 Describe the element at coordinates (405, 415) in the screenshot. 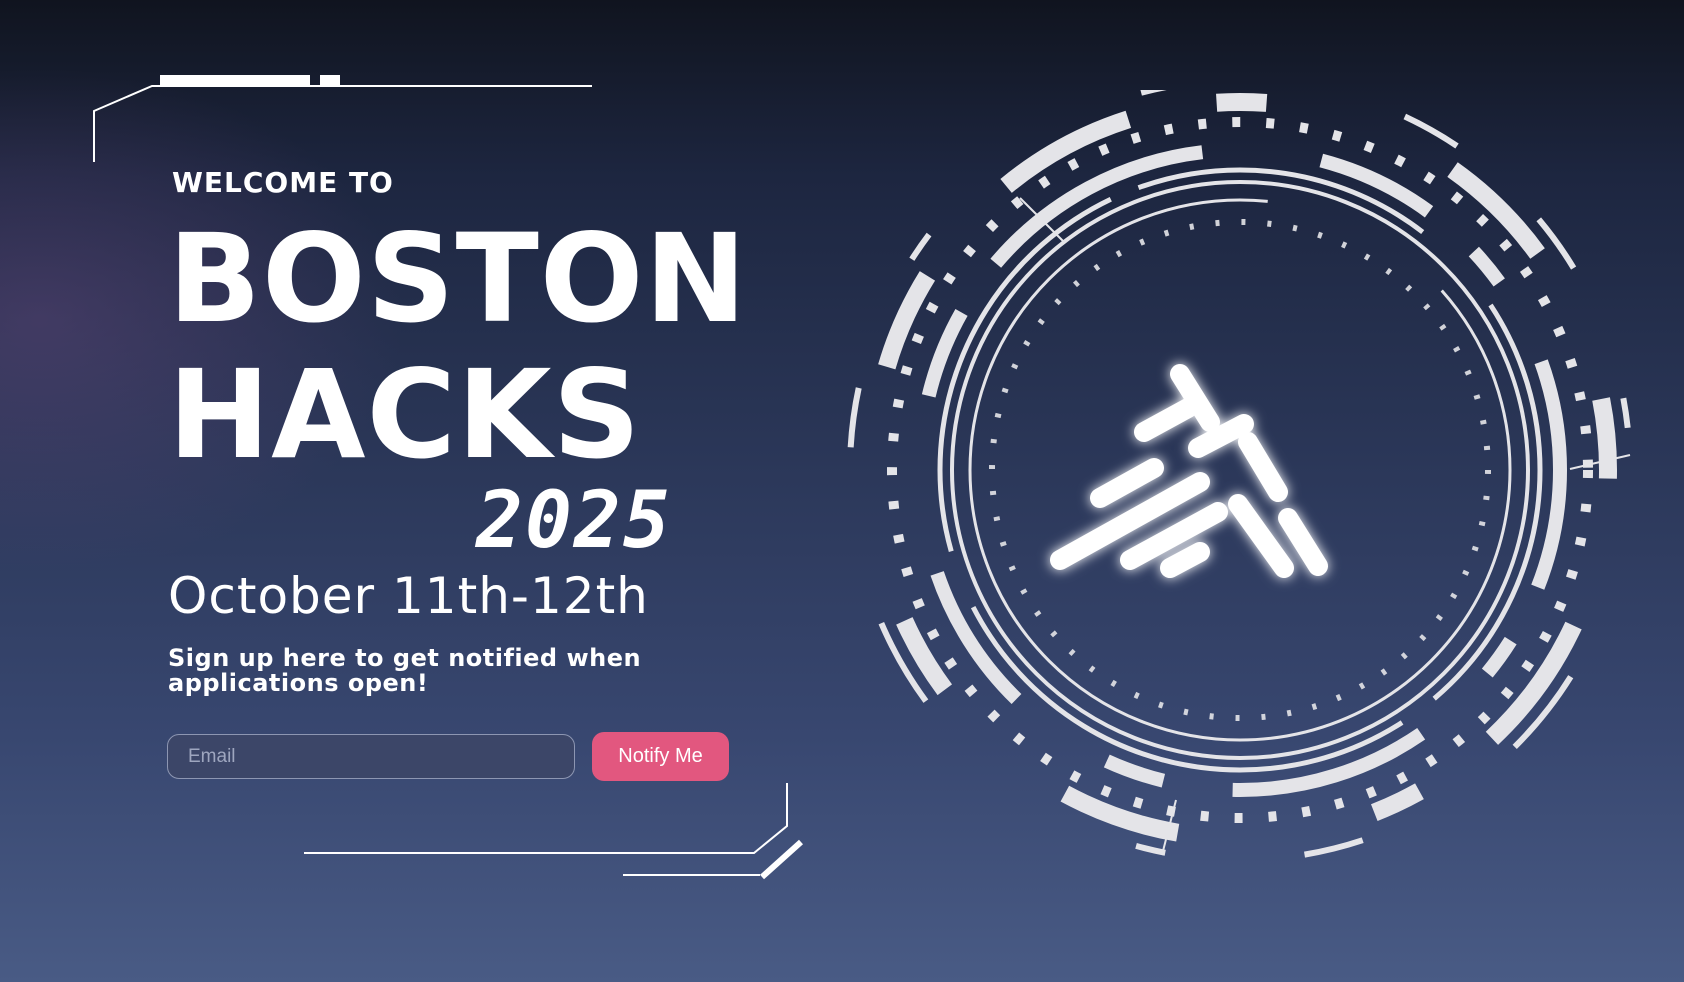

I see `event-title-line2: HACKS` at that location.